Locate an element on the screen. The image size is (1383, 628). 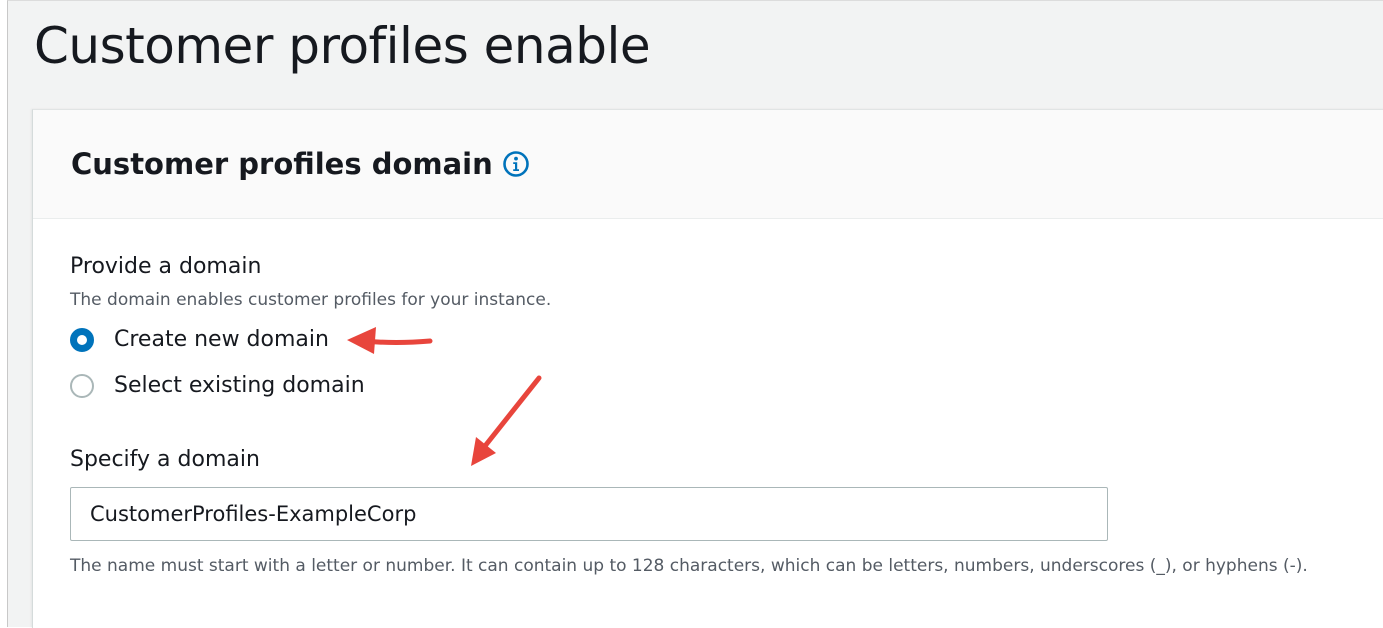
panel-title: Customer profiles domain is located at coordinates (300, 164).